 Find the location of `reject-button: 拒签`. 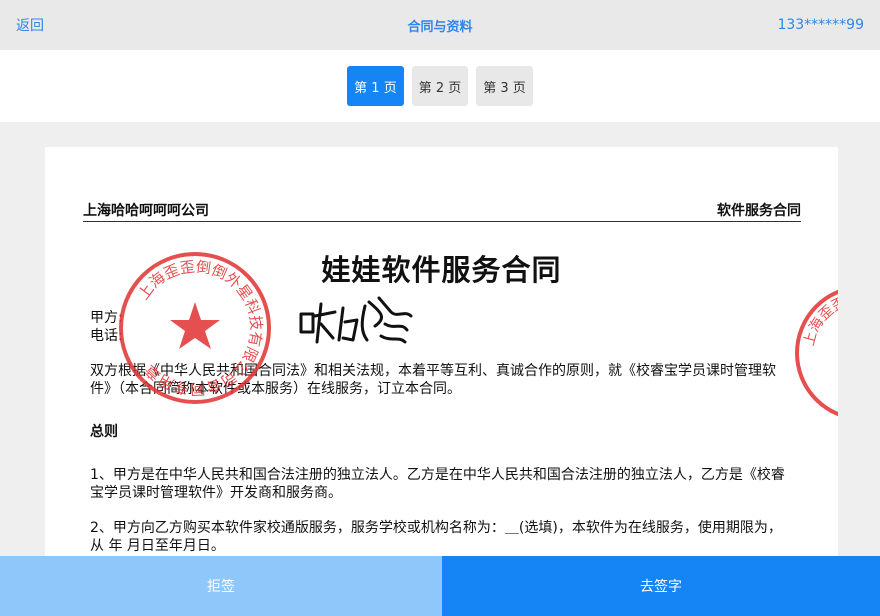

reject-button: 拒签 is located at coordinates (221, 586).